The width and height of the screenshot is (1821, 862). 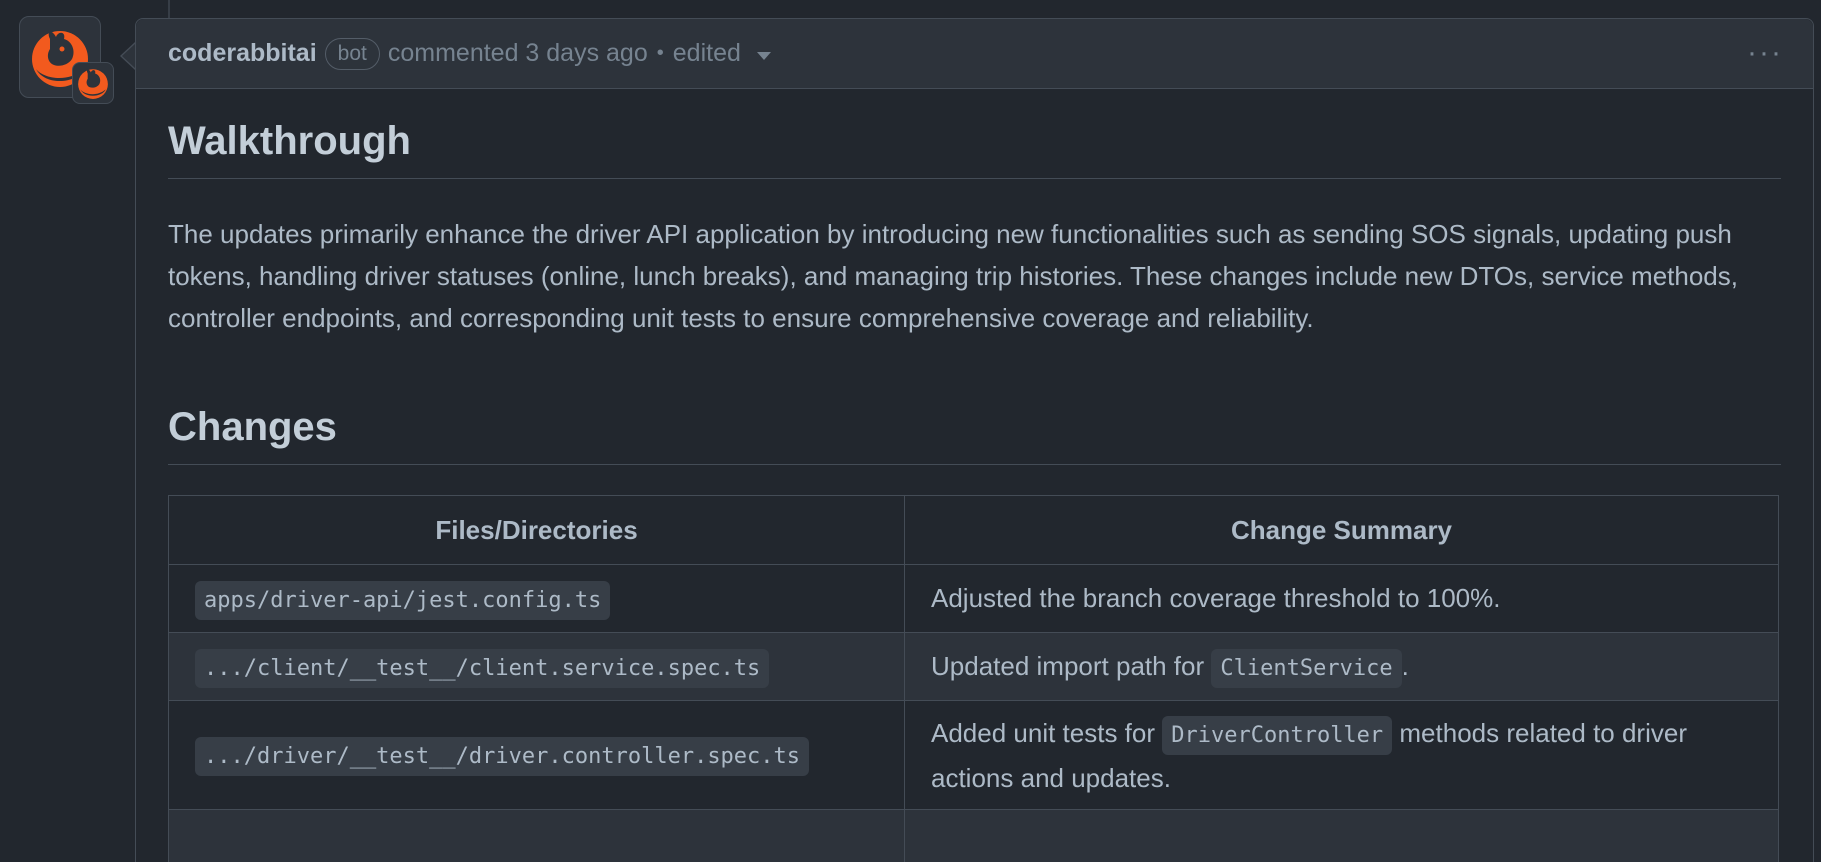 What do you see at coordinates (518, 53) in the screenshot?
I see `comment-timestamp: commented 3 days ago` at bounding box center [518, 53].